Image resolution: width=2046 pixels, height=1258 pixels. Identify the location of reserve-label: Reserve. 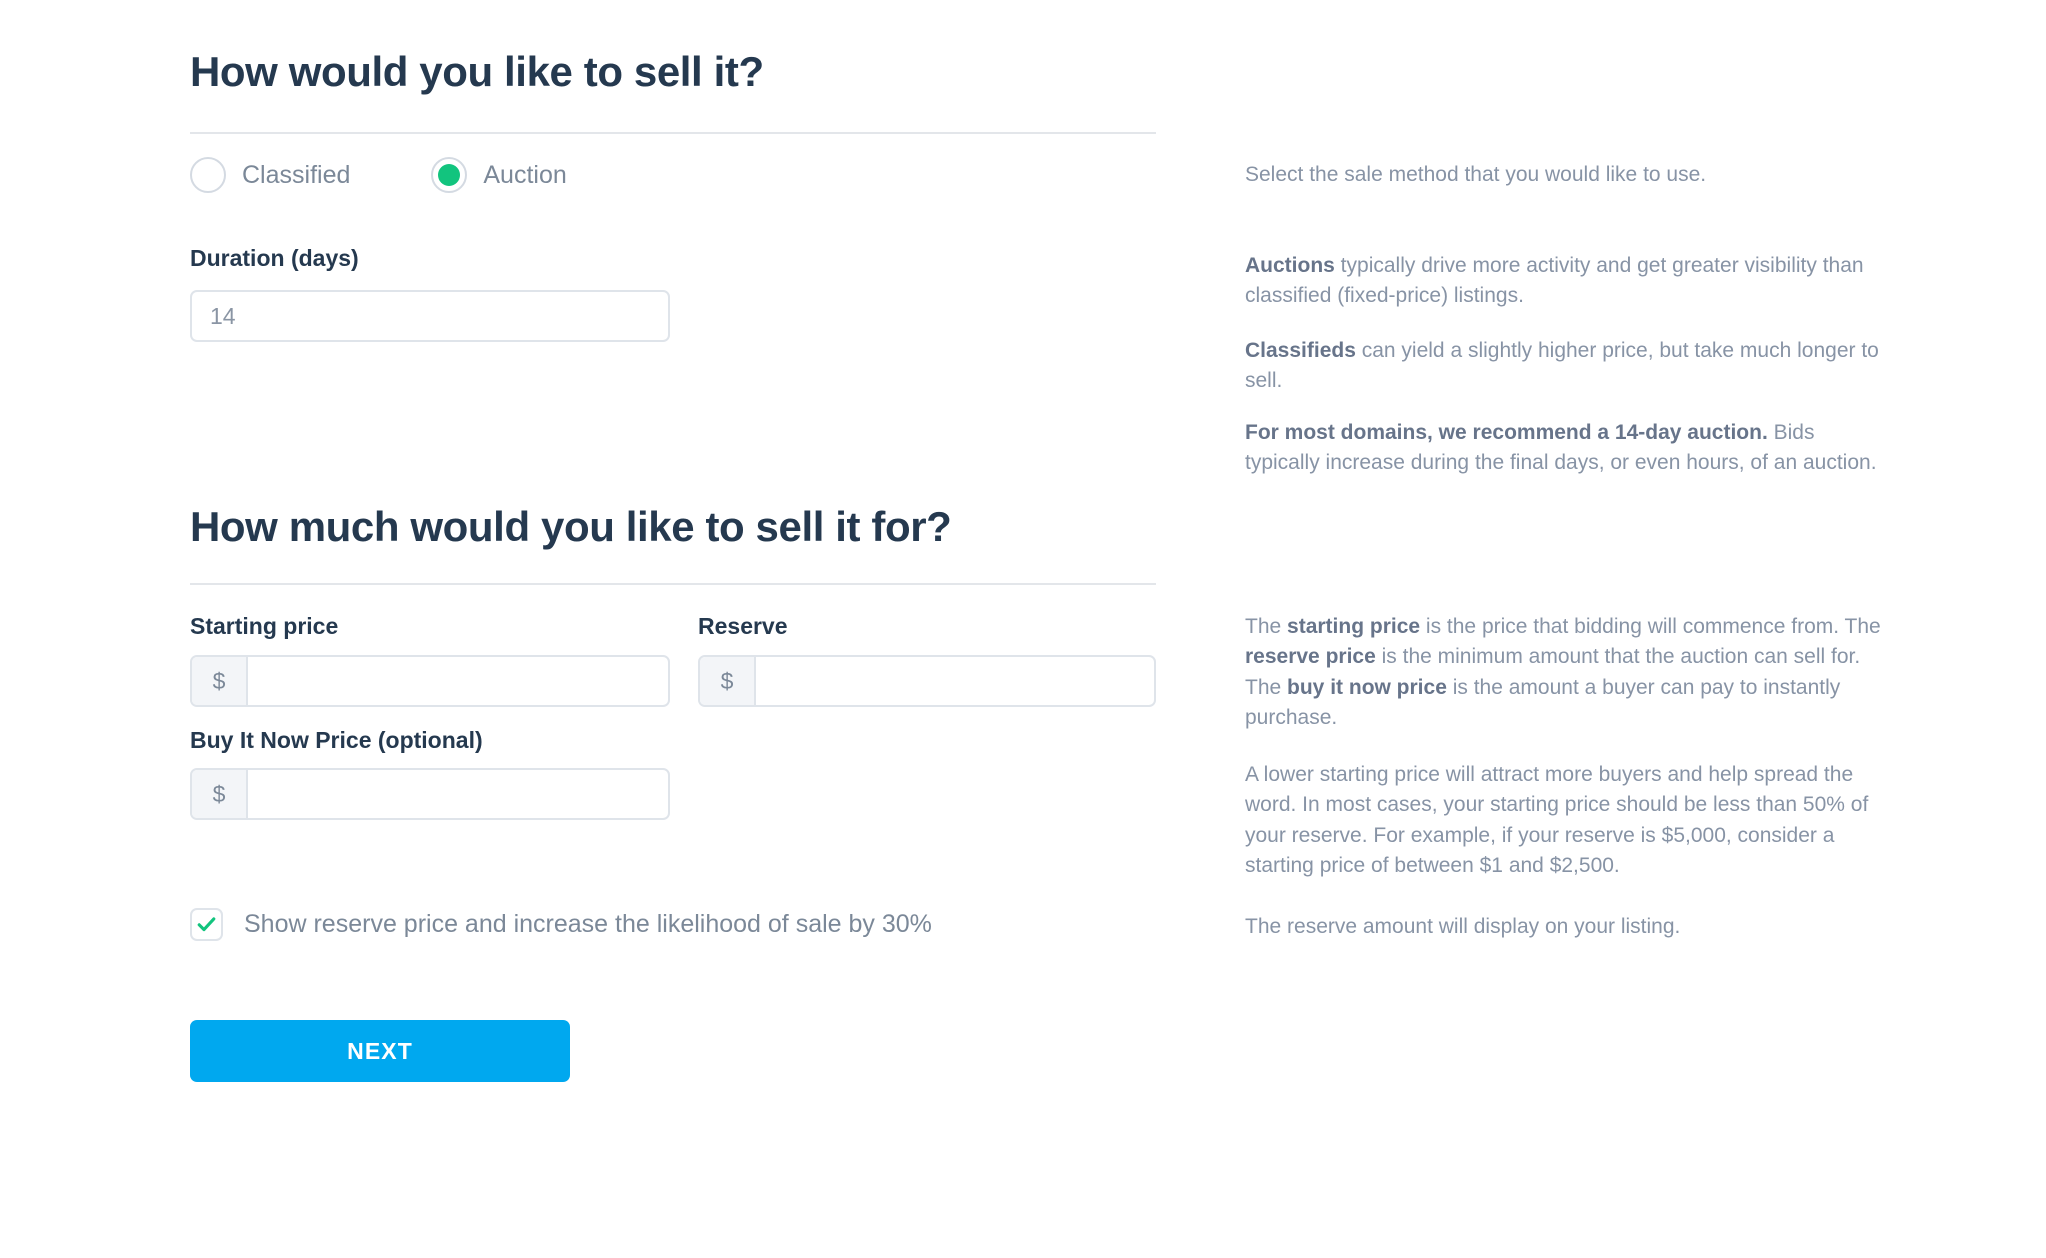
(743, 626).